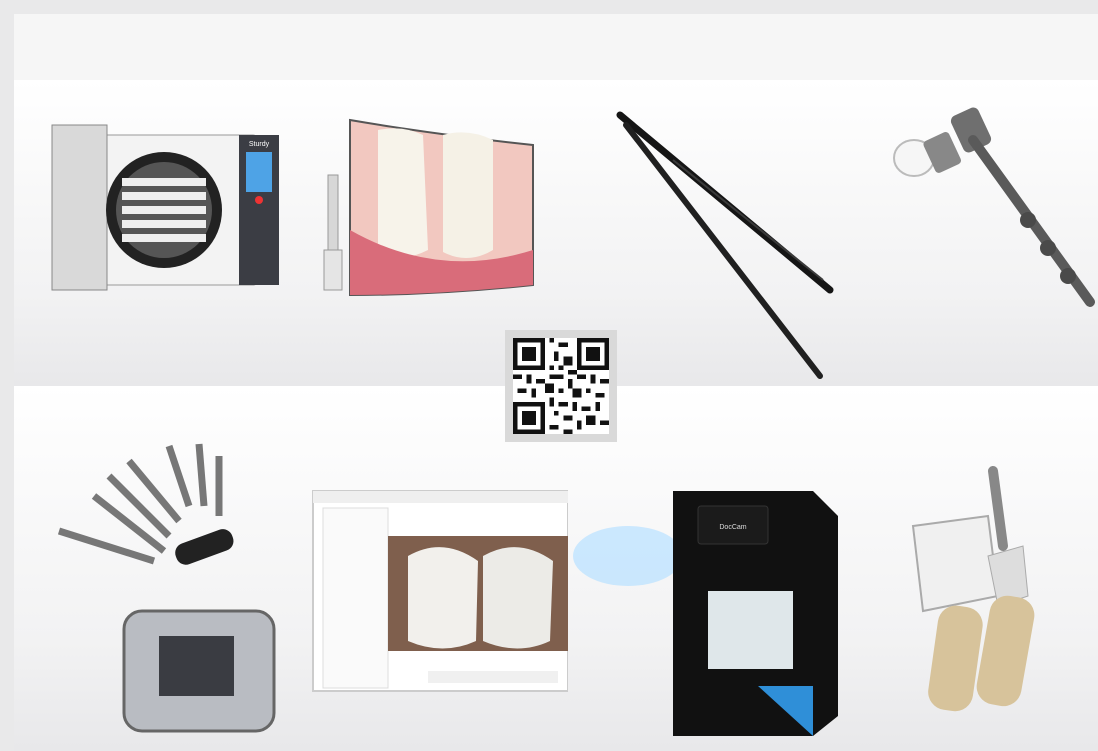  I want to click on autoclave-brand-label: Sturdy, so click(259, 144).